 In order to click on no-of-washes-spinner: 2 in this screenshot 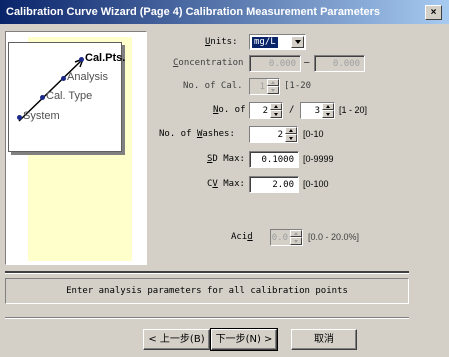, I will do `click(273, 134)`.